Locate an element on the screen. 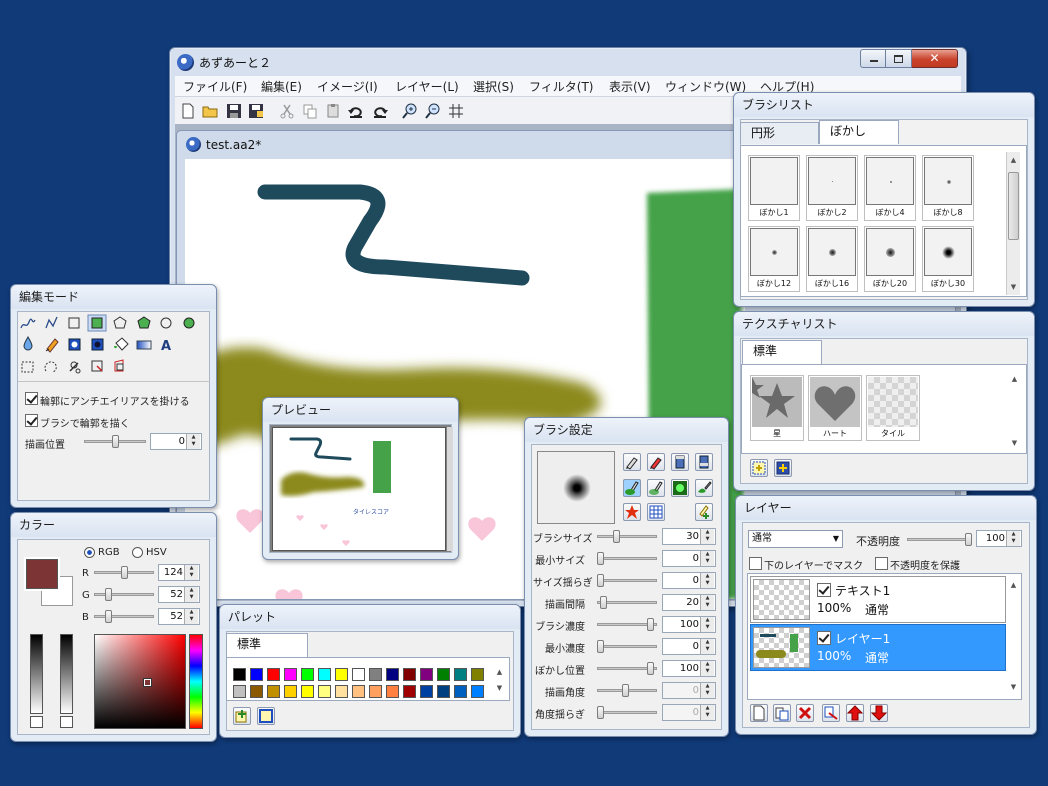  antialias-checkbox is located at coordinates (31, 398).